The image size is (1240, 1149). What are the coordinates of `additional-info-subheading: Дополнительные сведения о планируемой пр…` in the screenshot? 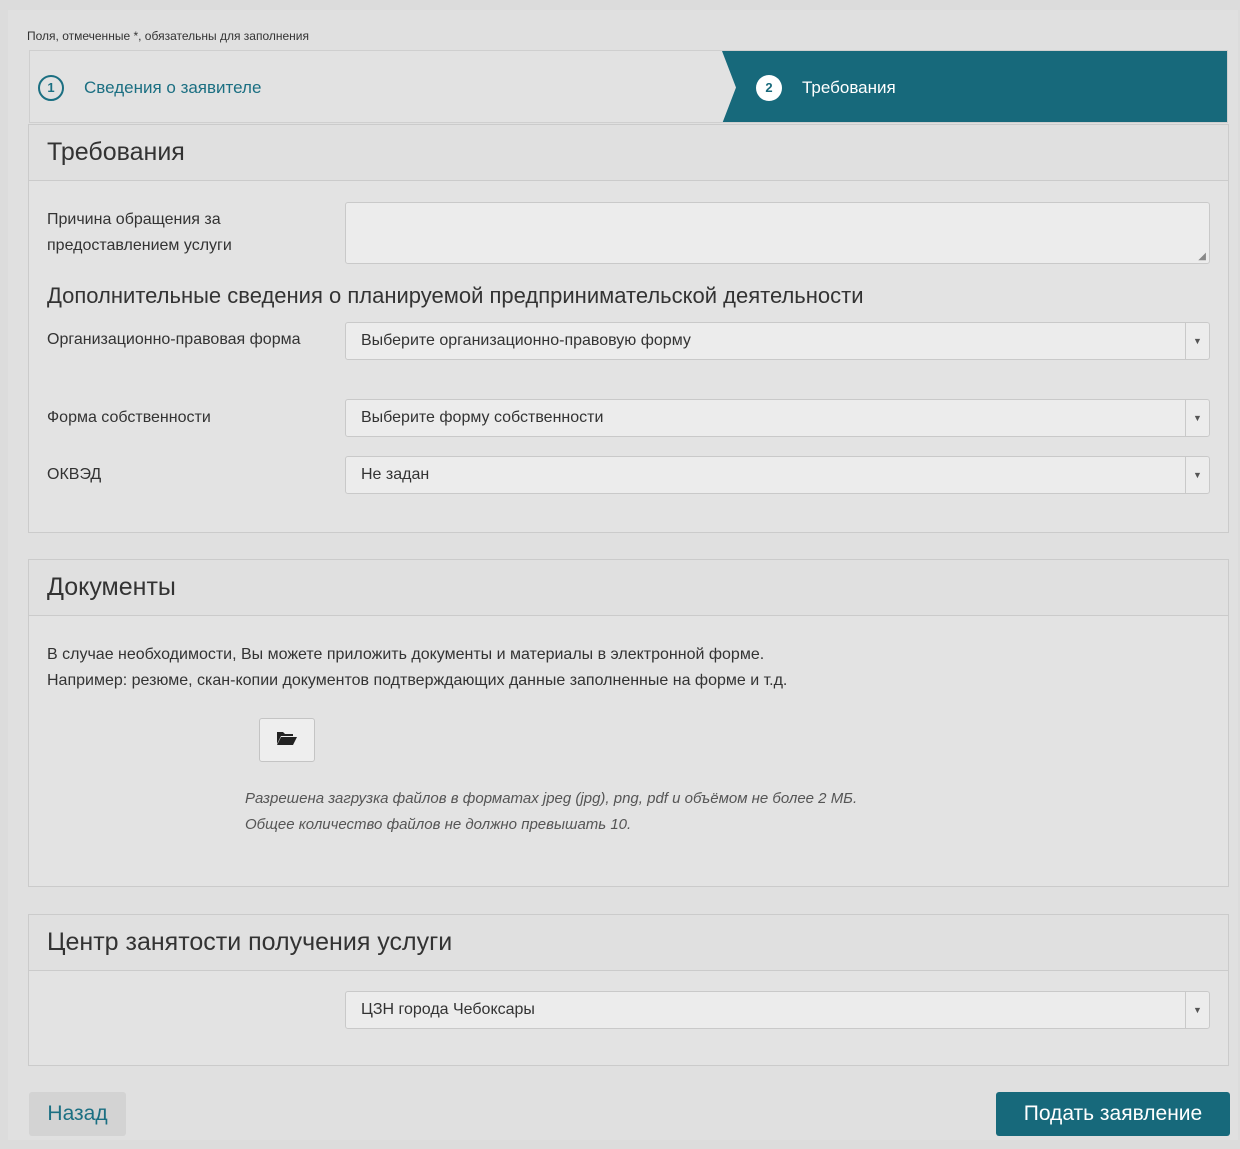 It's located at (455, 295).